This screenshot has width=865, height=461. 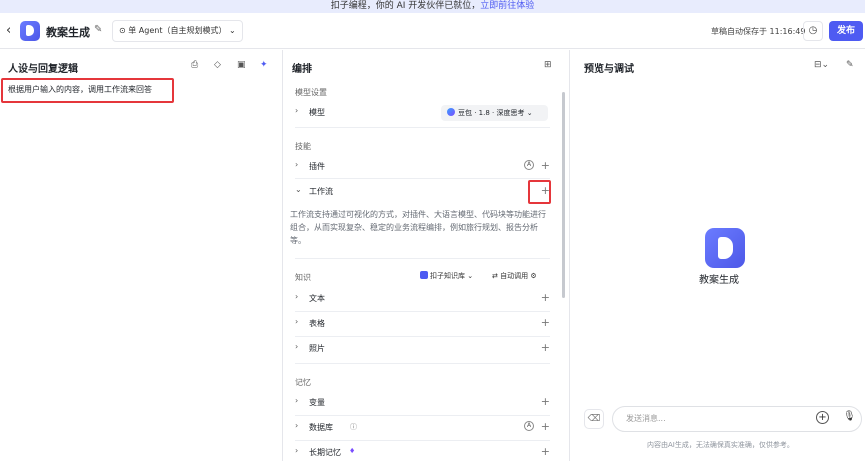 What do you see at coordinates (422, 452) in the screenshot?
I see `longterm-memory-row: › 长期记忆 ♦ +` at bounding box center [422, 452].